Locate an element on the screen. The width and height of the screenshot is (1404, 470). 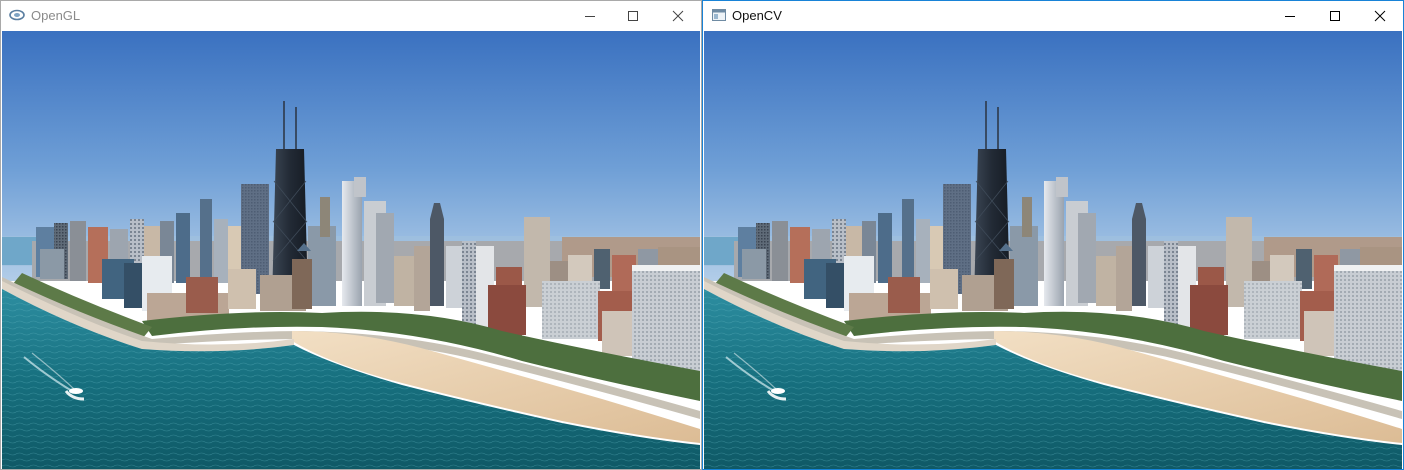
opencv-maximize-button is located at coordinates (1335, 16).